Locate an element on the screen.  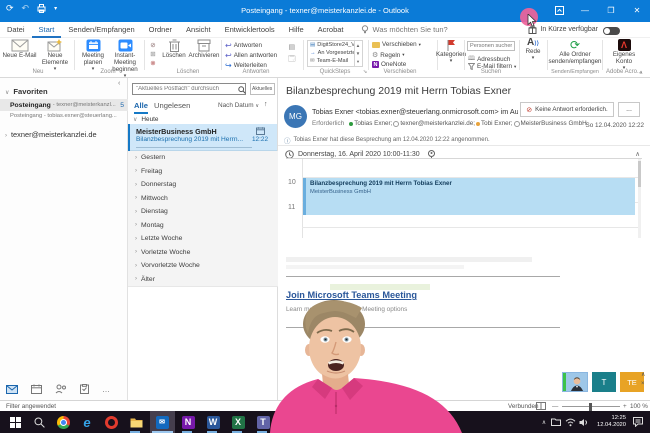
action-center-icon is located at coordinates (638, 422).